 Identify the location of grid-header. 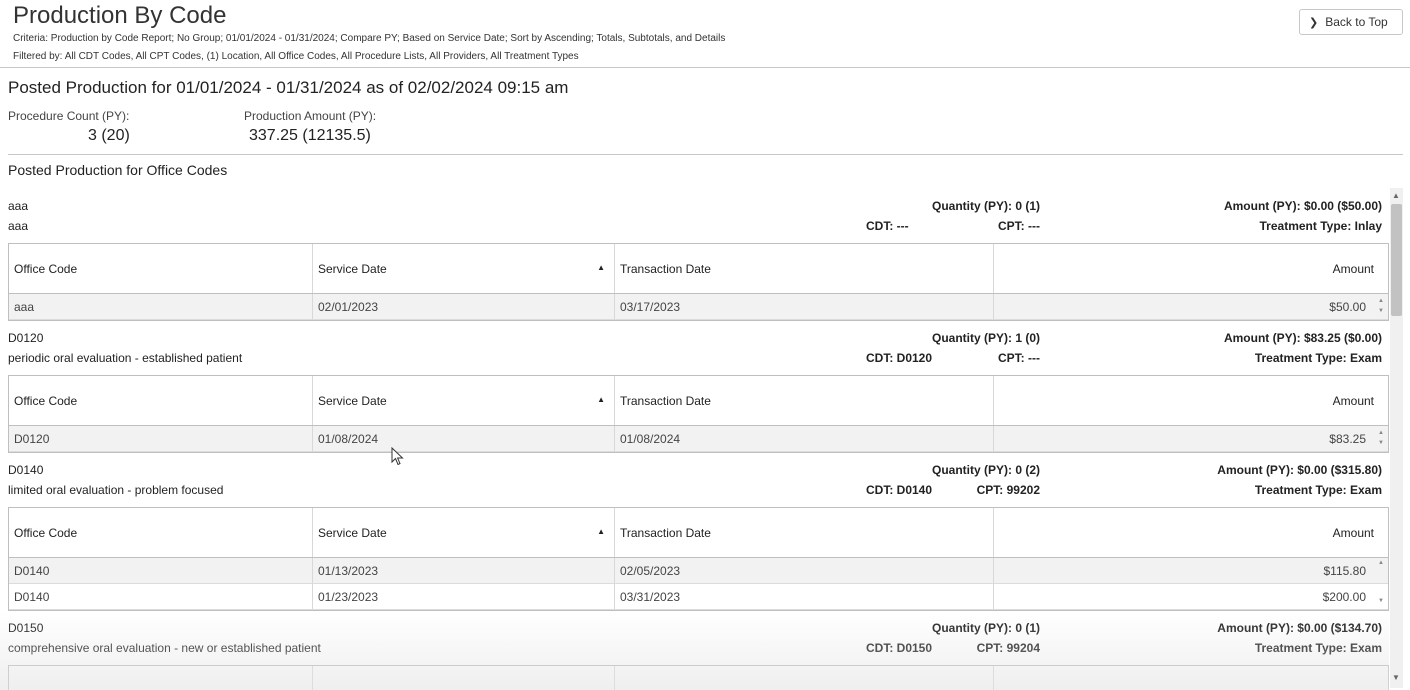
(698, 678).